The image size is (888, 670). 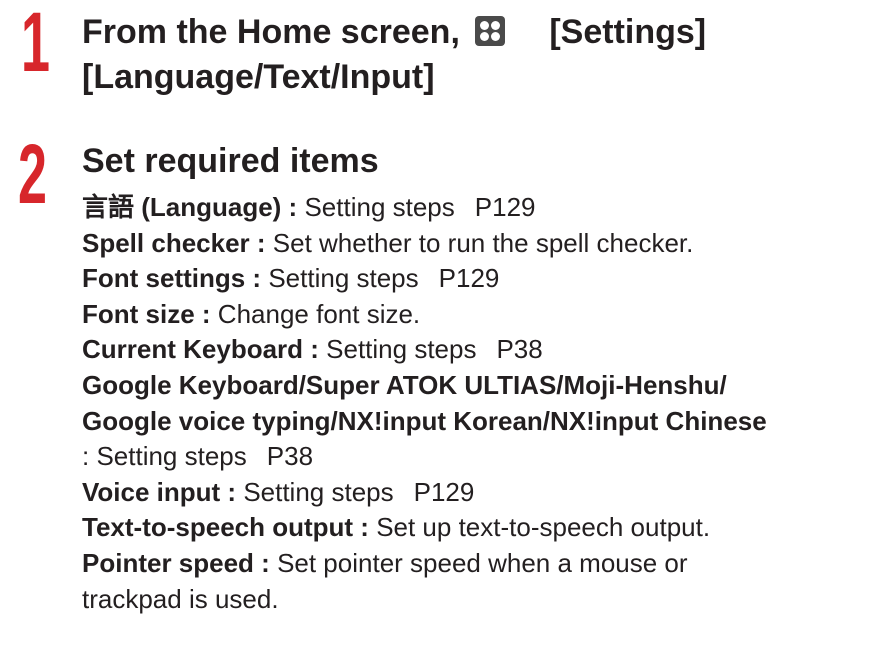 I want to click on settings-menu: [Settings], so click(x=628, y=32).